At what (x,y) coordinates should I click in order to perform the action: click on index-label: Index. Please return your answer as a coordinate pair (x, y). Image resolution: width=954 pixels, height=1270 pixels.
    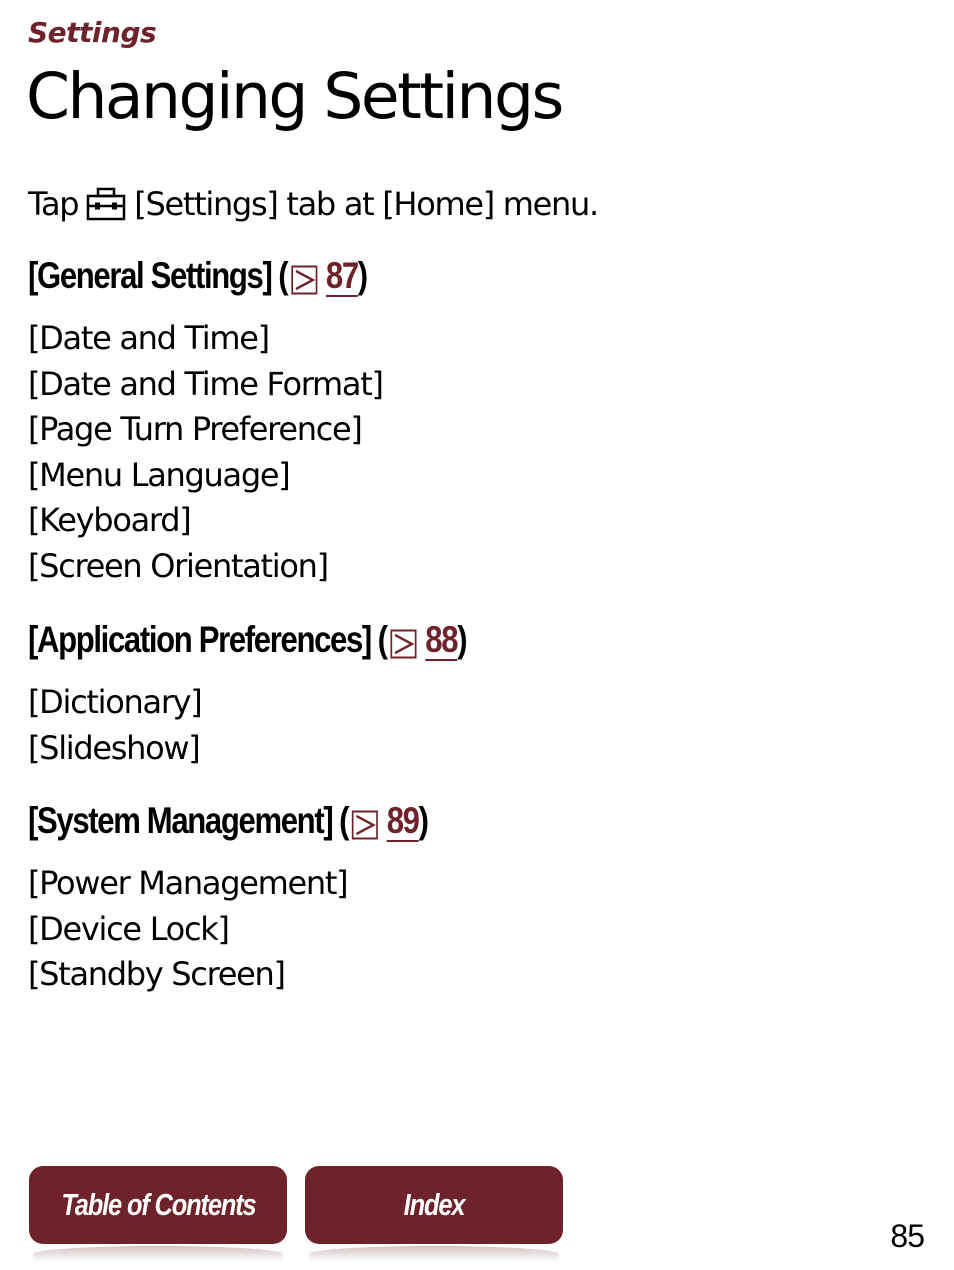
    Looking at the image, I should click on (434, 1204).